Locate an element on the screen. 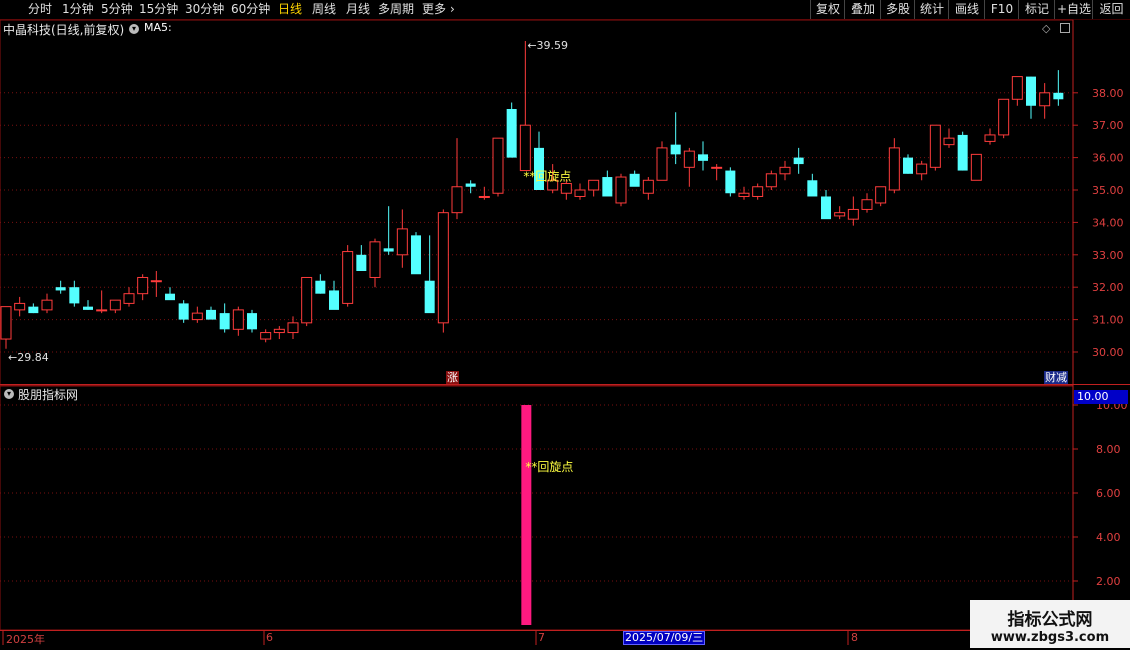 The width and height of the screenshot is (1130, 650). signal-label-main: **回旋点 is located at coordinates (547, 177).